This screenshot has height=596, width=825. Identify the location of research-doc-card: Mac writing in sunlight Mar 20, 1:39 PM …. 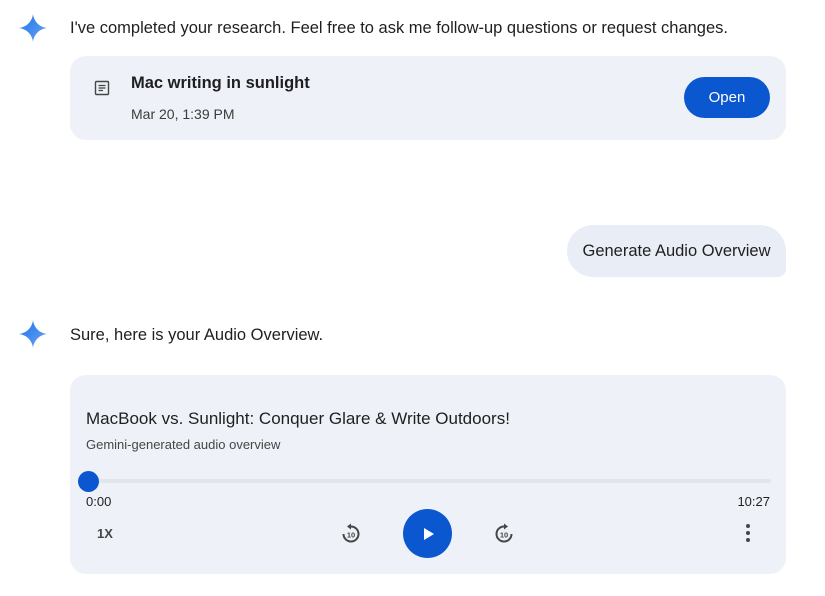
(428, 98).